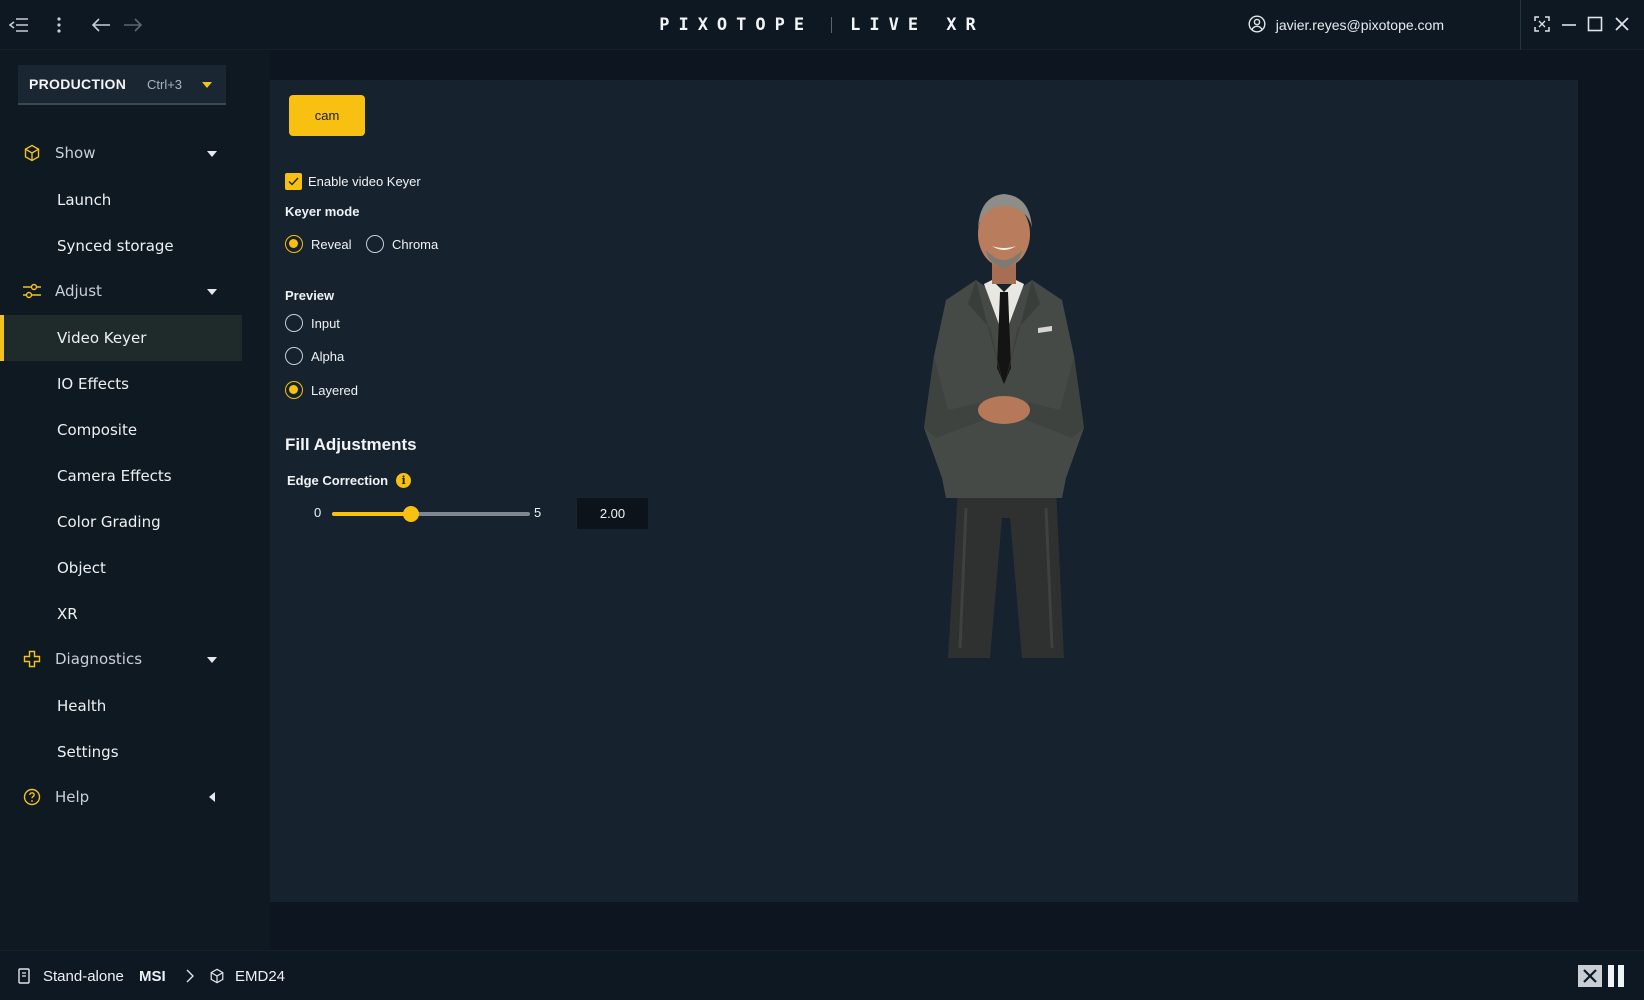  Describe the element at coordinates (32, 291) in the screenshot. I see `sliders-icon` at that location.